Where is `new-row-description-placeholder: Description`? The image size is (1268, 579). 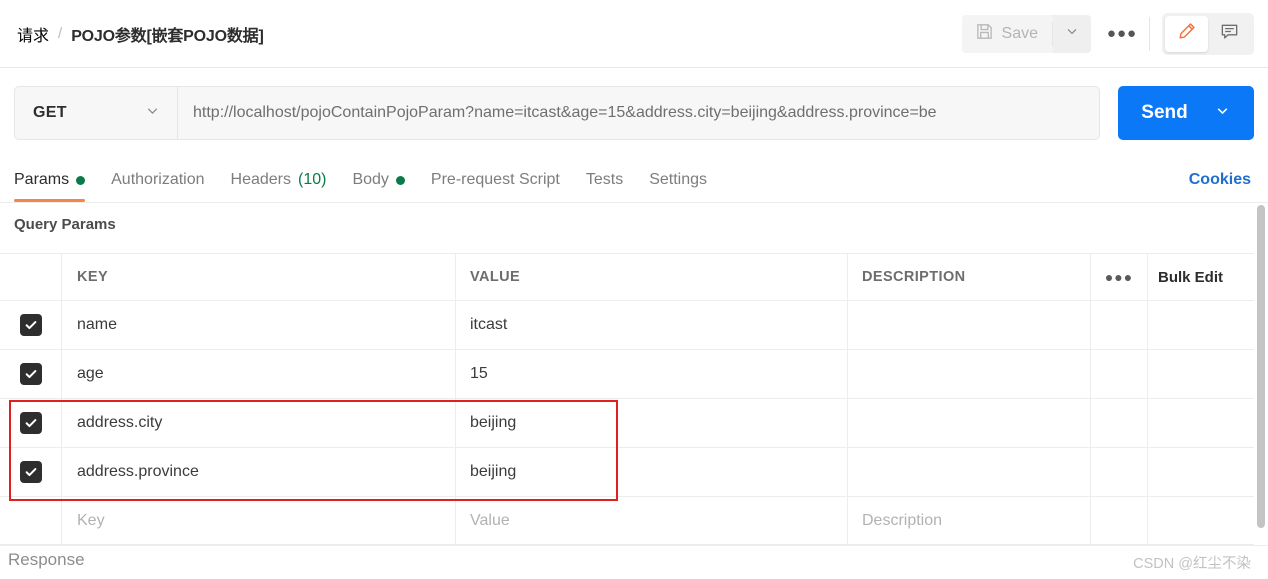 new-row-description-placeholder: Description is located at coordinates (902, 520).